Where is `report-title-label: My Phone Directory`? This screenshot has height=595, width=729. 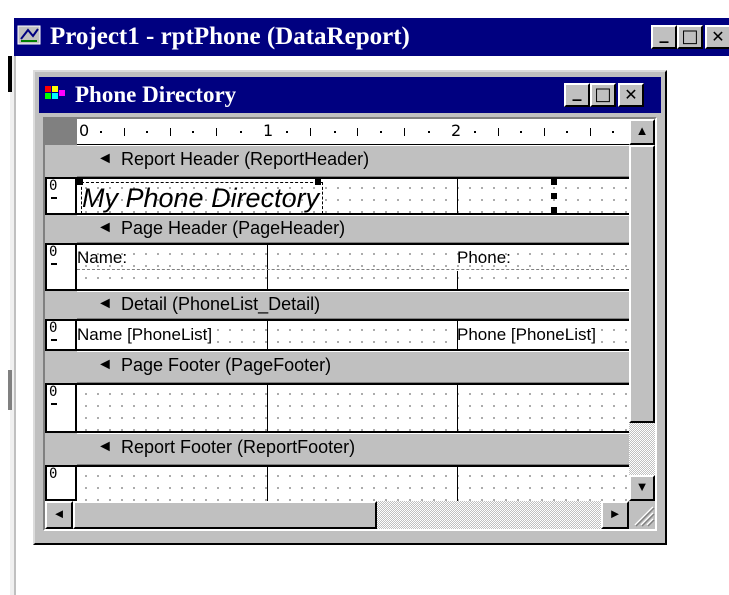
report-title-label: My Phone Directory is located at coordinates (202, 198).